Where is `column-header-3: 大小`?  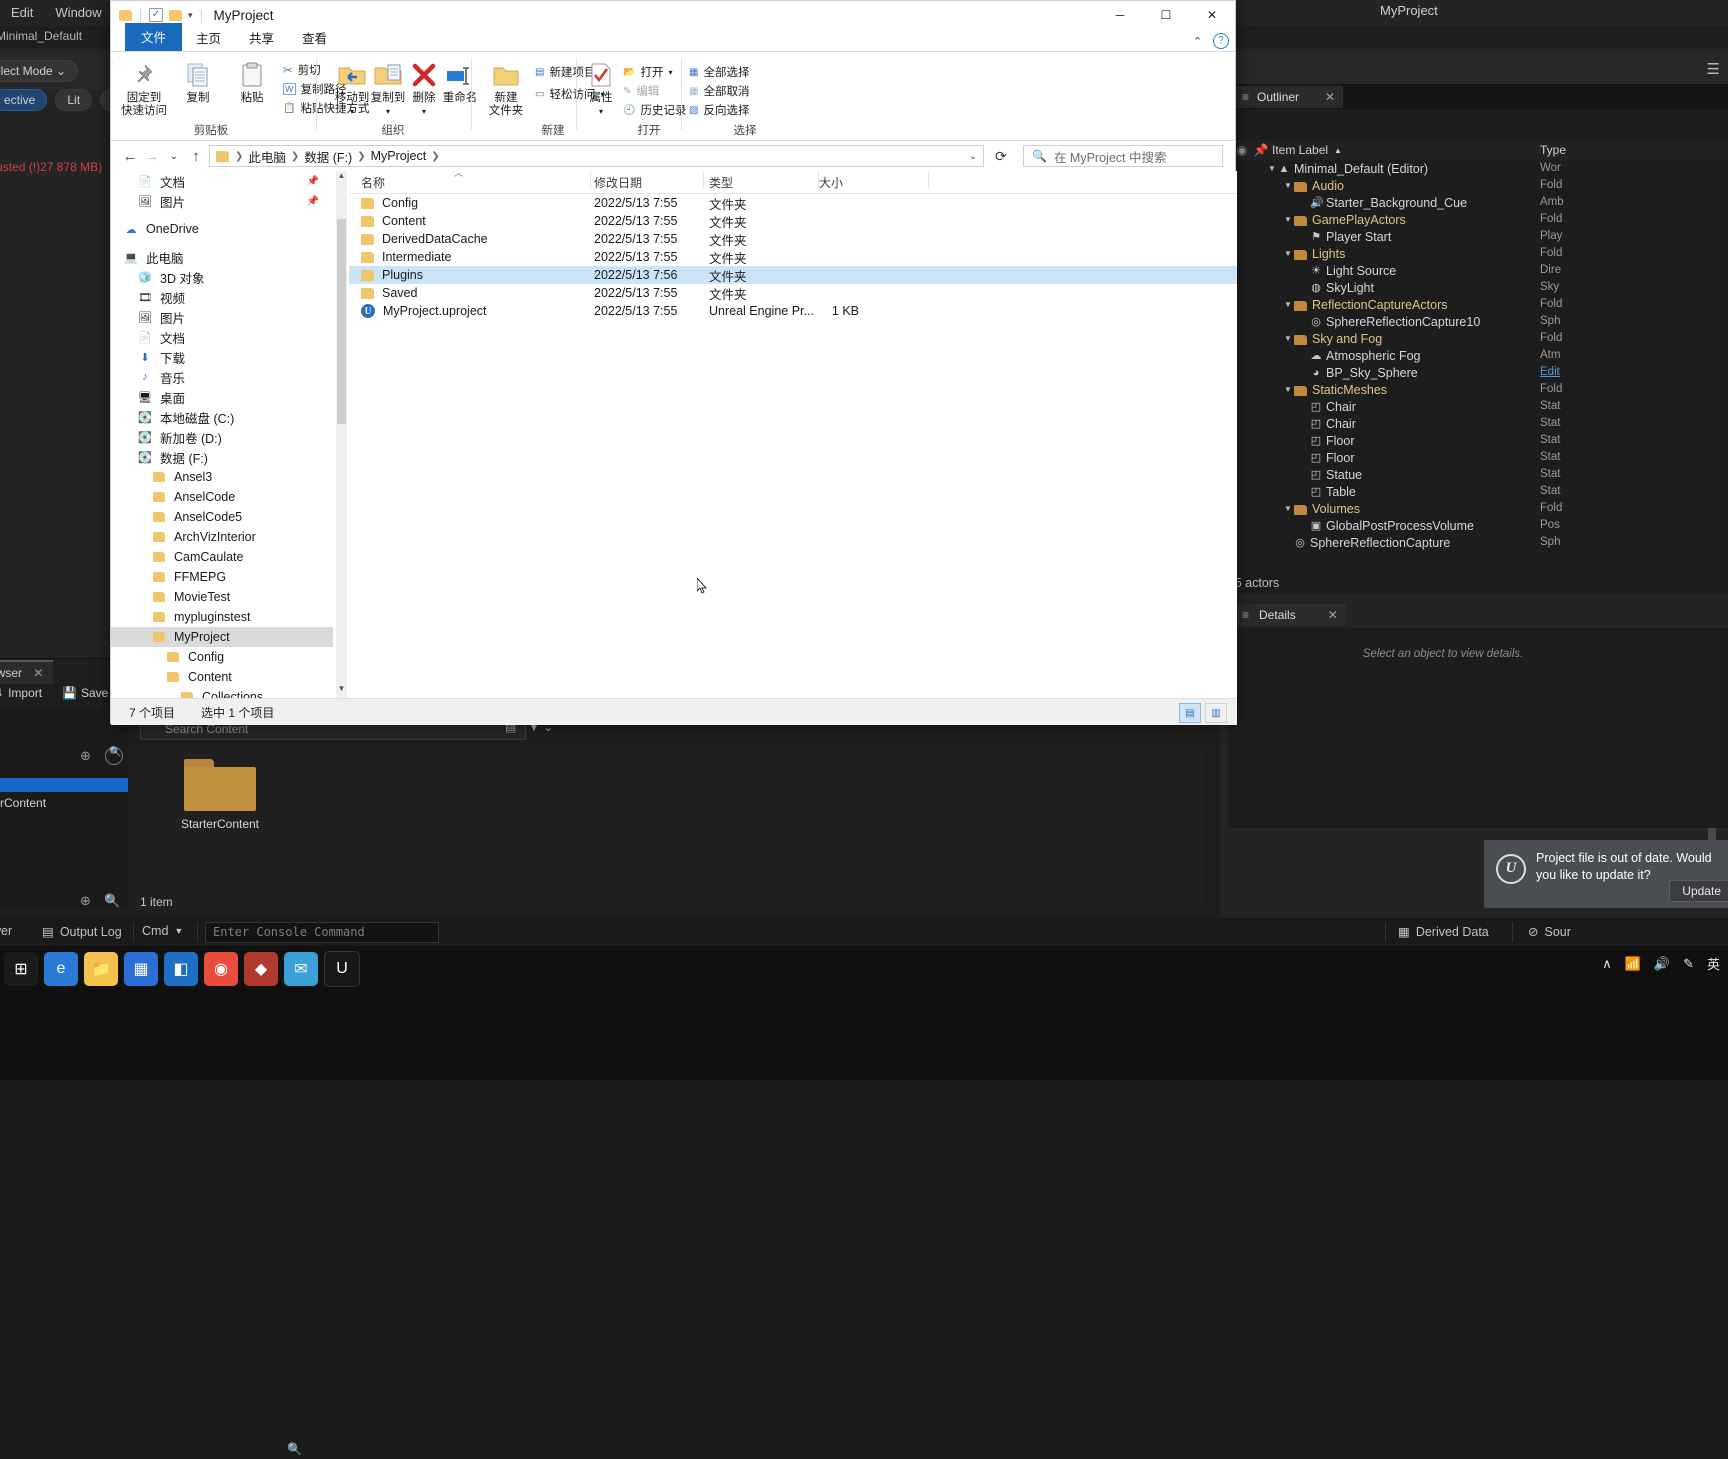 column-header-3: 大小 is located at coordinates (874, 180).